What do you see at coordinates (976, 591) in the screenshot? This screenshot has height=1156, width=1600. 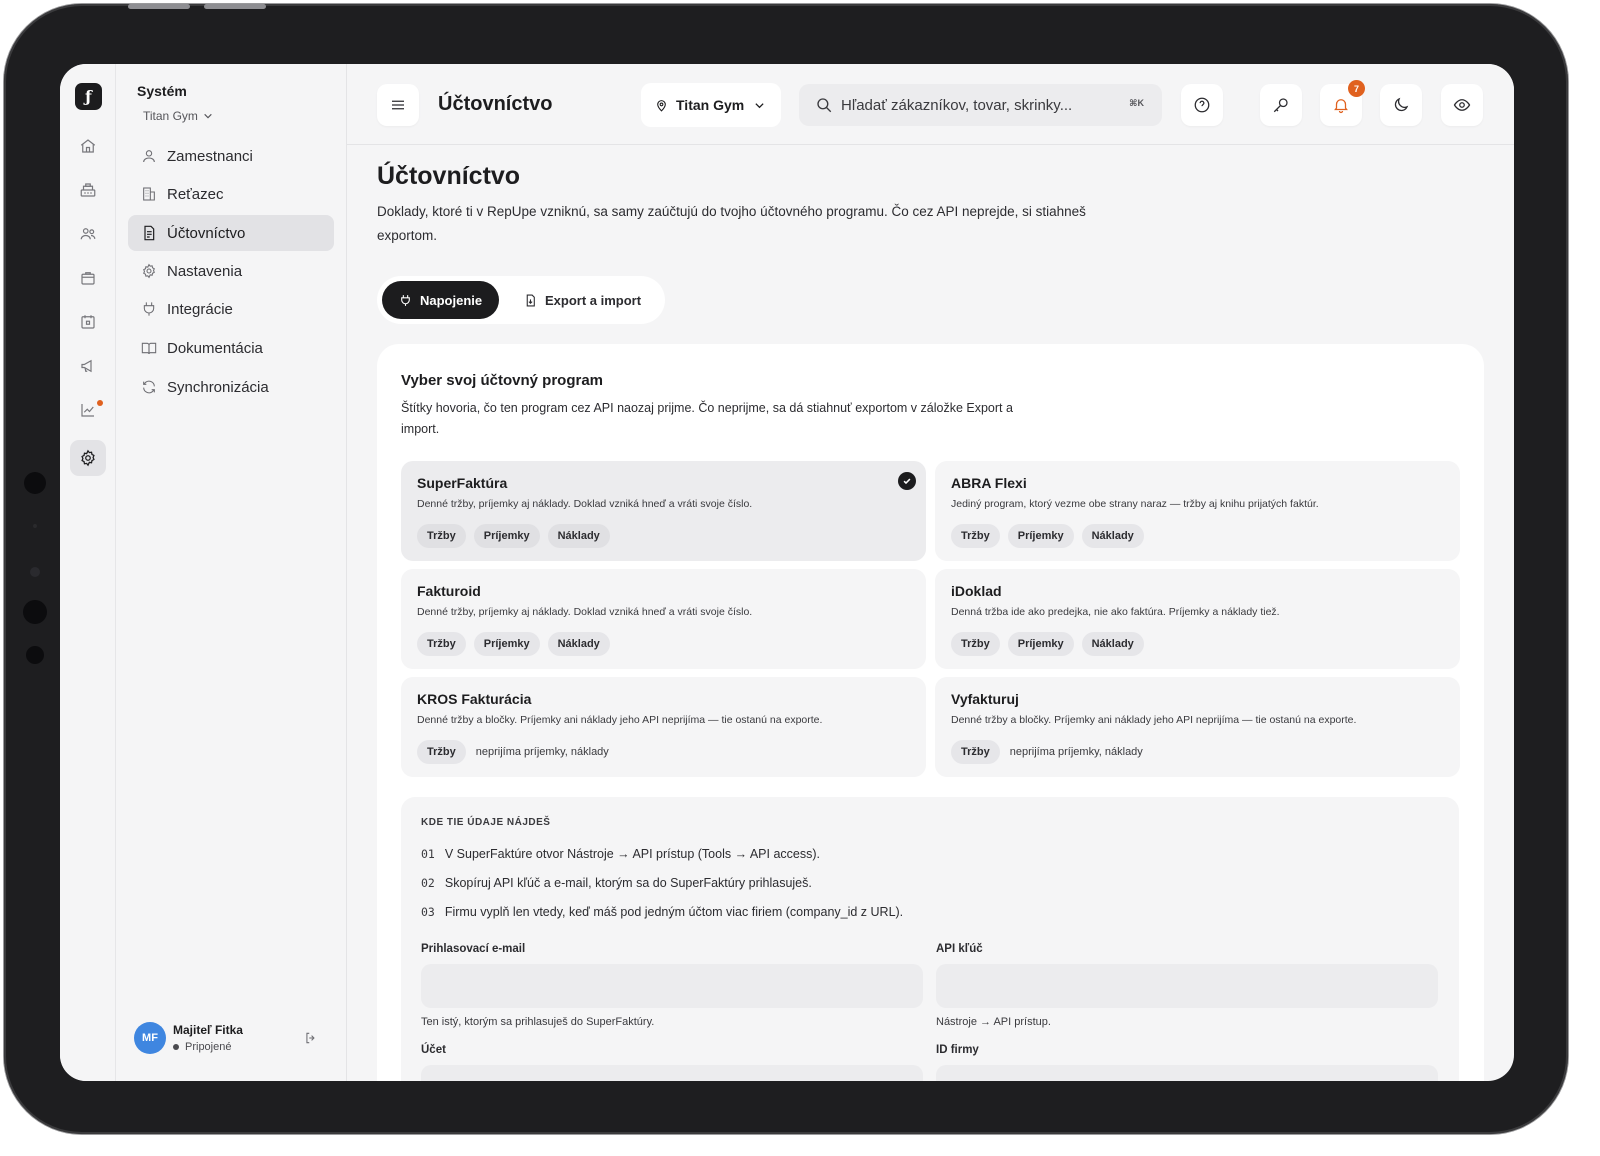 I see `program-name: iDoklad` at bounding box center [976, 591].